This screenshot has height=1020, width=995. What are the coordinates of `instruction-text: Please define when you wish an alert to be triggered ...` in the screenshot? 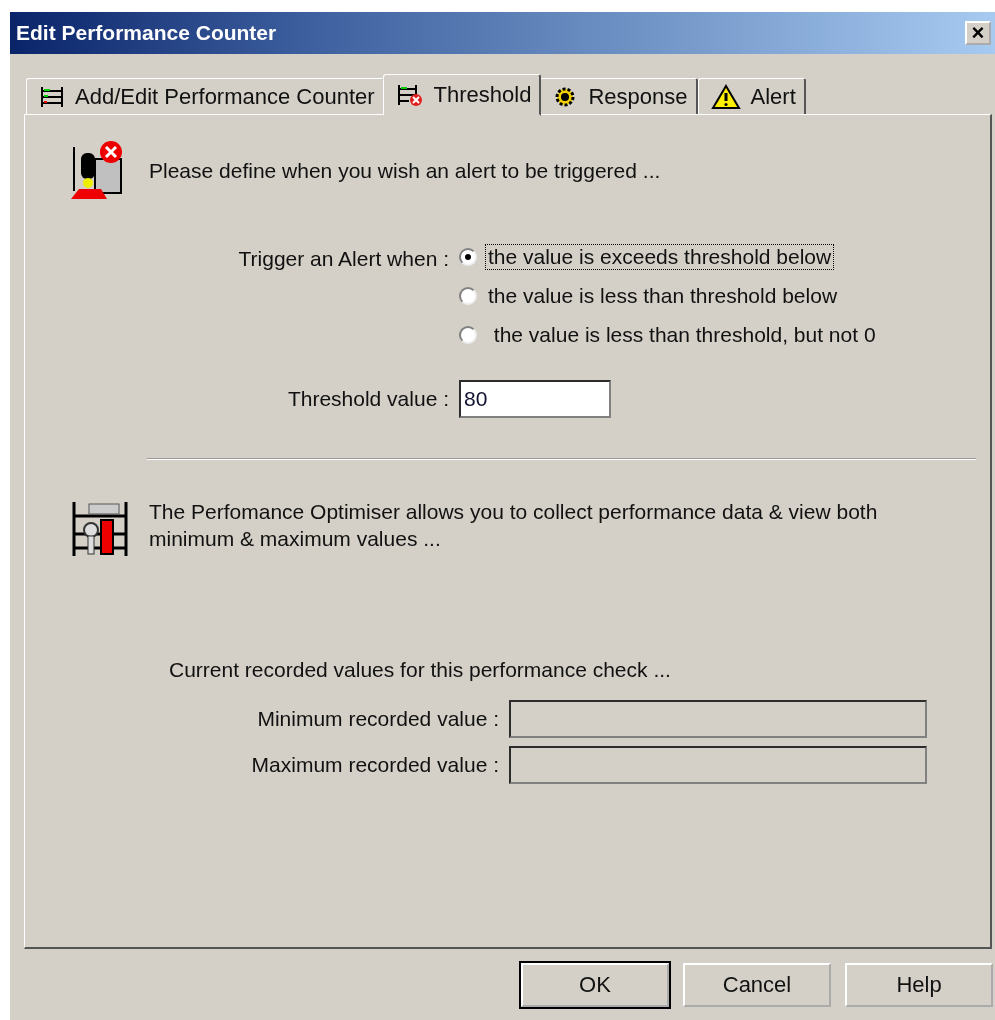 It's located at (405, 170).